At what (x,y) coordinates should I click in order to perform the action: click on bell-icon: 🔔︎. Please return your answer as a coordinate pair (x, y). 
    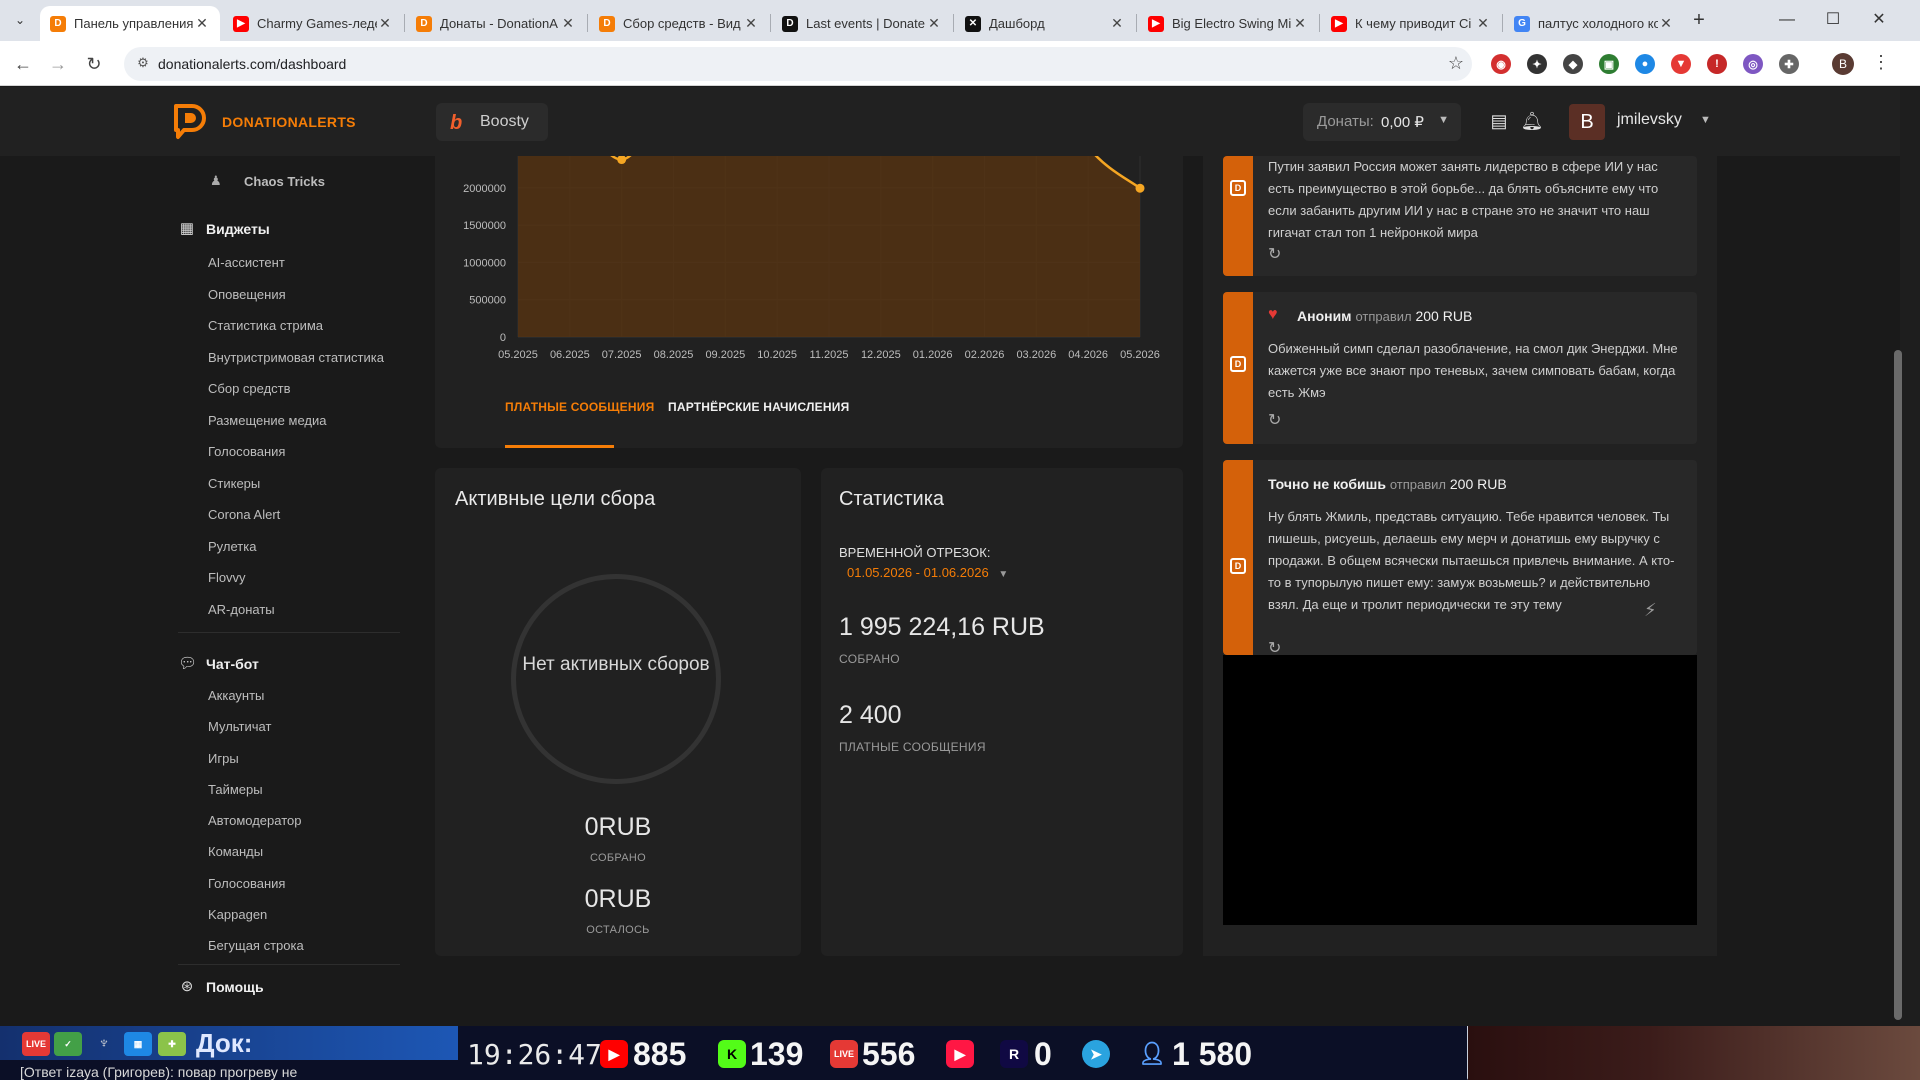
    Looking at the image, I should click on (1532, 121).